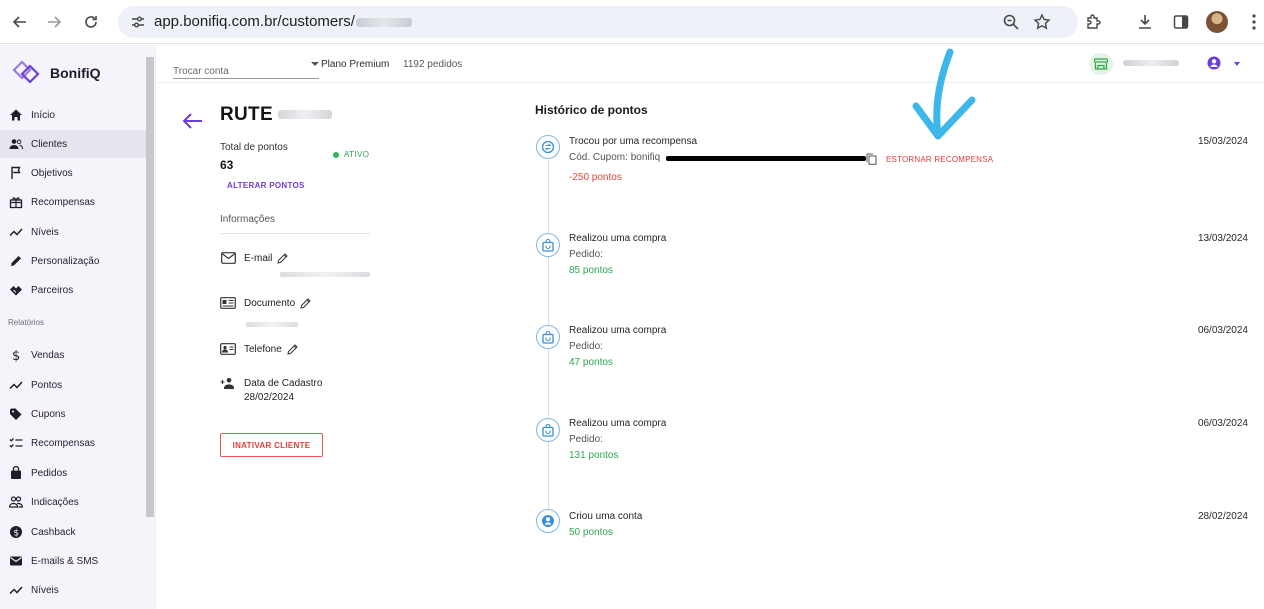 The height and width of the screenshot is (609, 1264). Describe the element at coordinates (73, 290) in the screenshot. I see `sidebar-item-parceiros: Parceiros` at that location.